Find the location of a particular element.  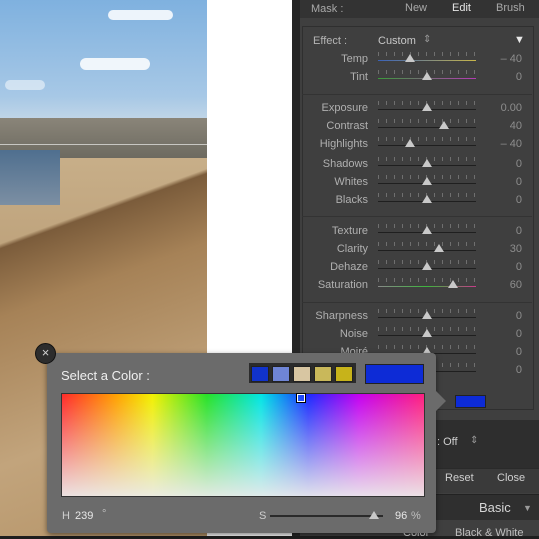

reset-button: Reset is located at coordinates (459, 478).